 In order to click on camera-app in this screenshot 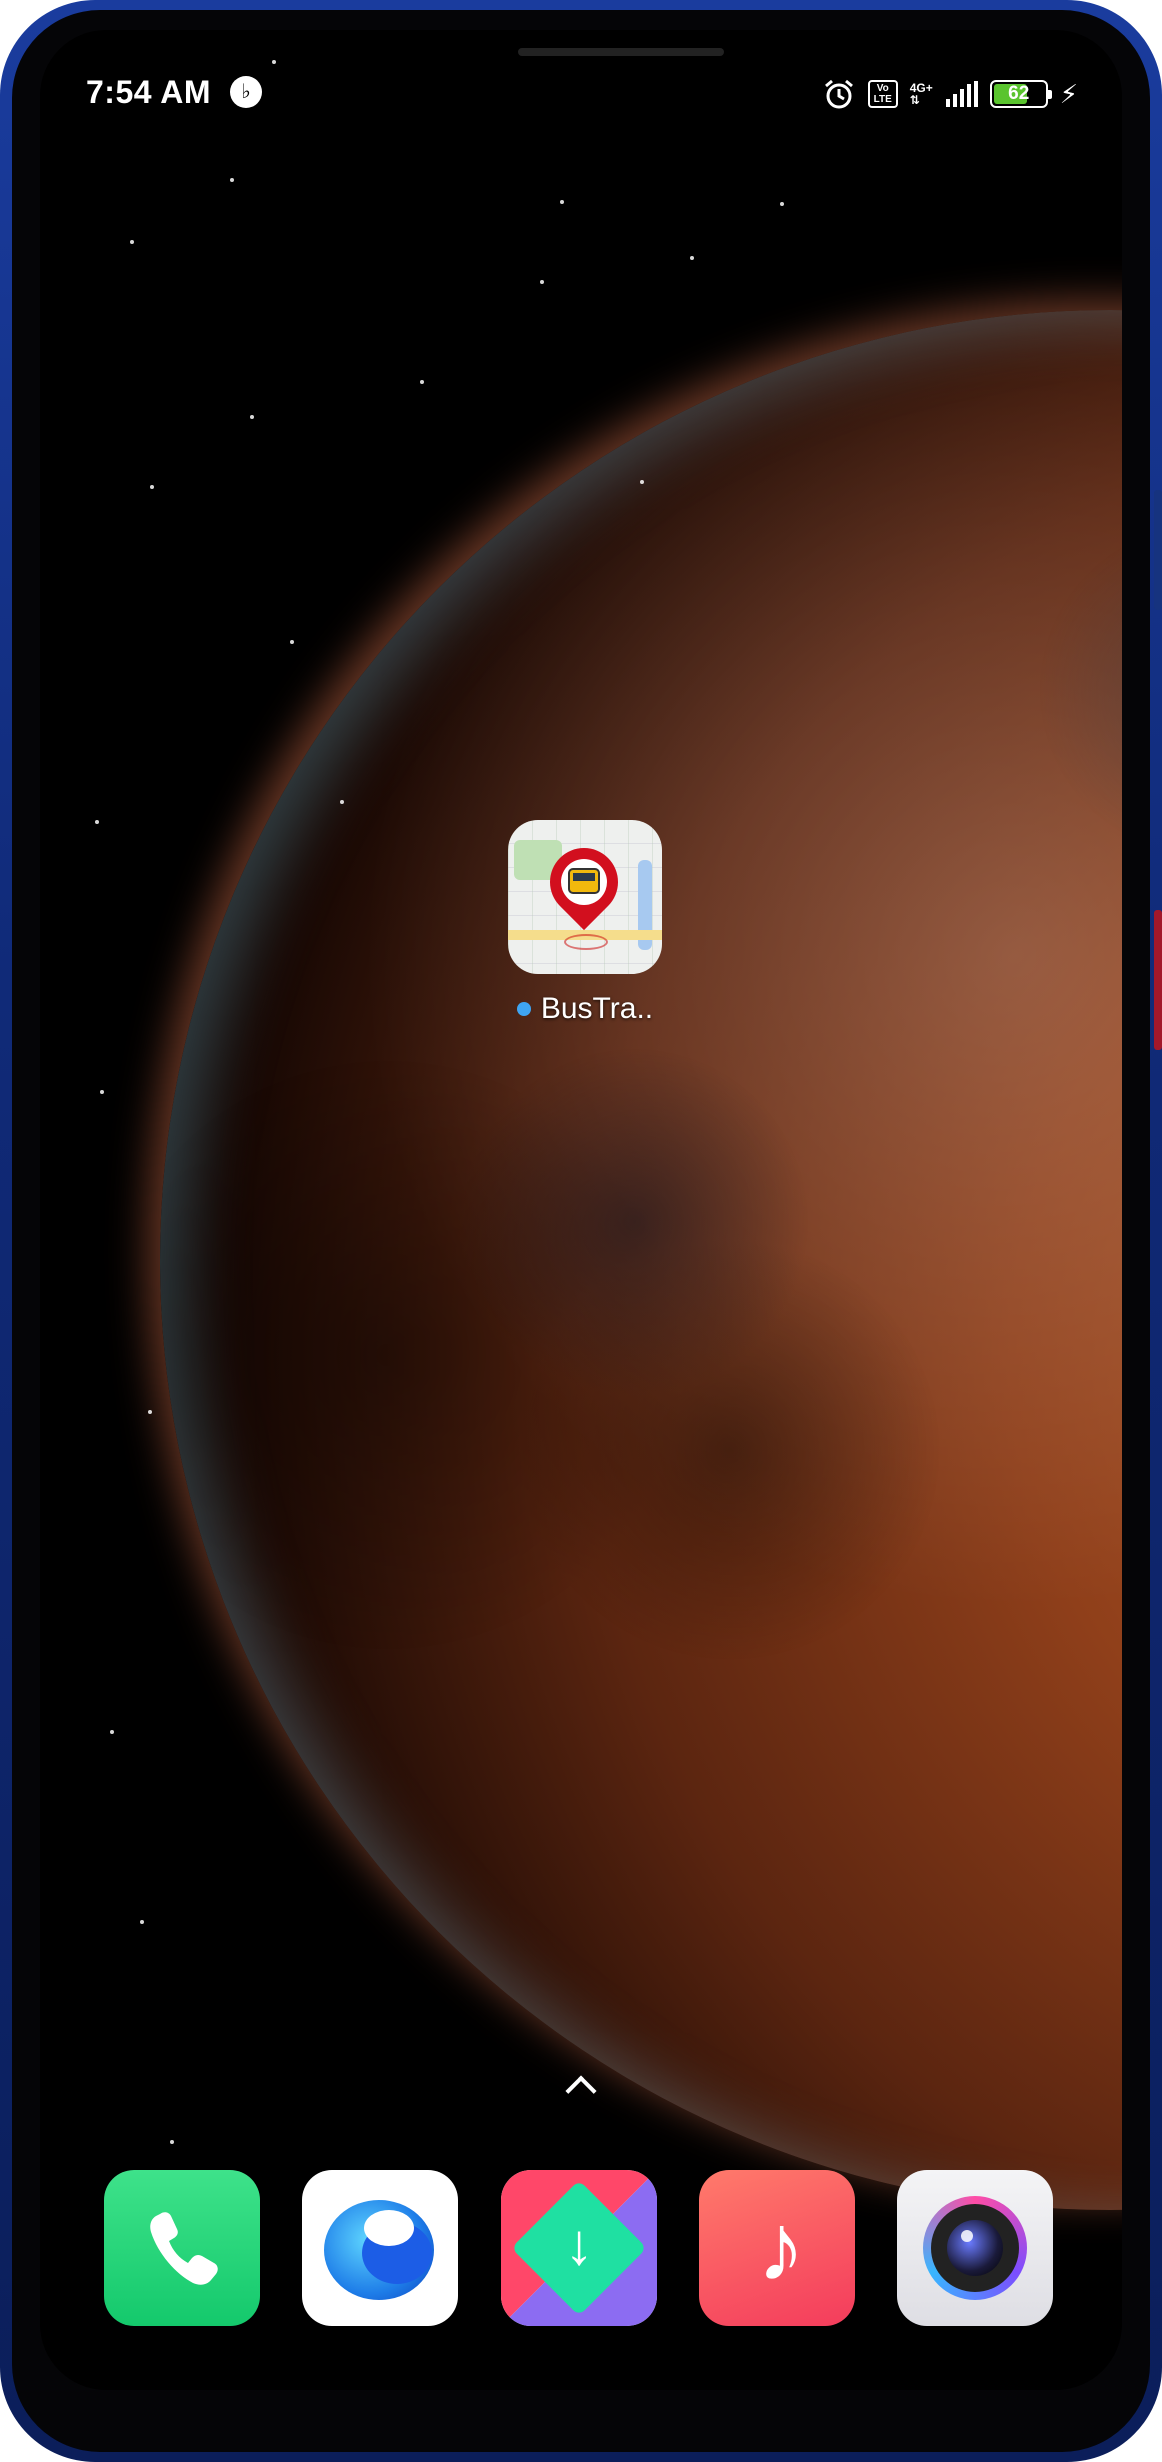, I will do `click(975, 2248)`.